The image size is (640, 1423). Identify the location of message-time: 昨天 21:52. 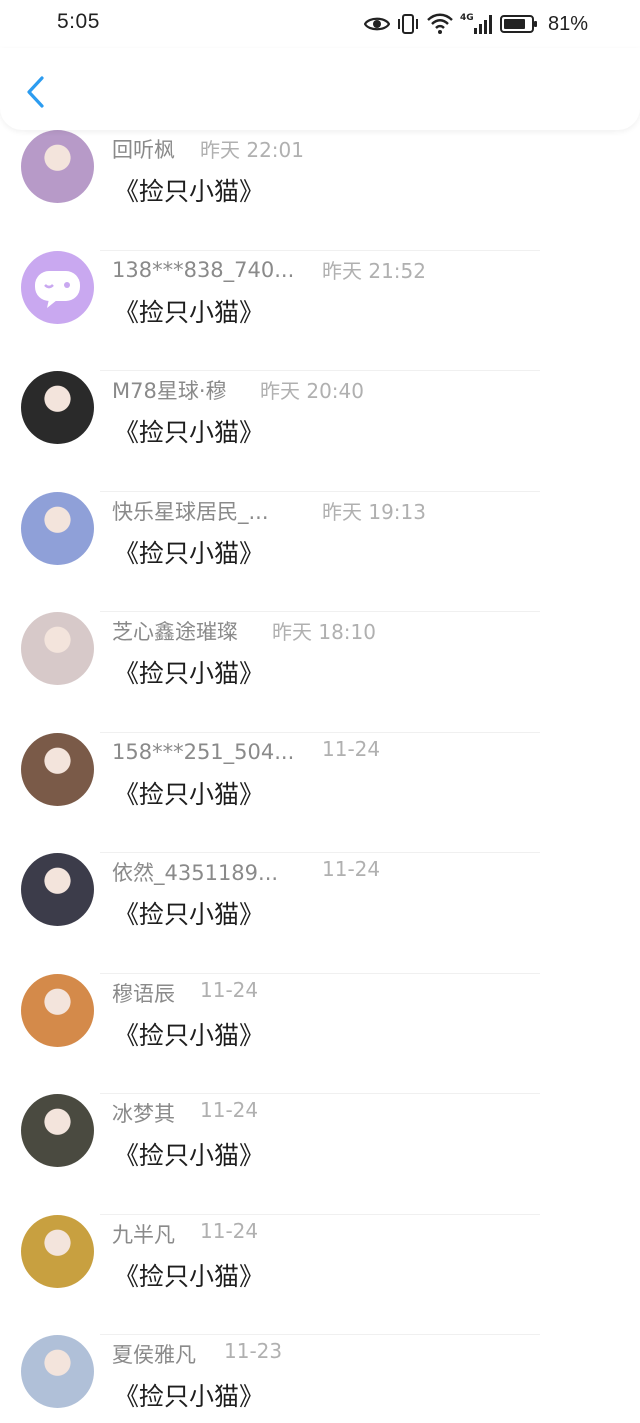
(374, 270).